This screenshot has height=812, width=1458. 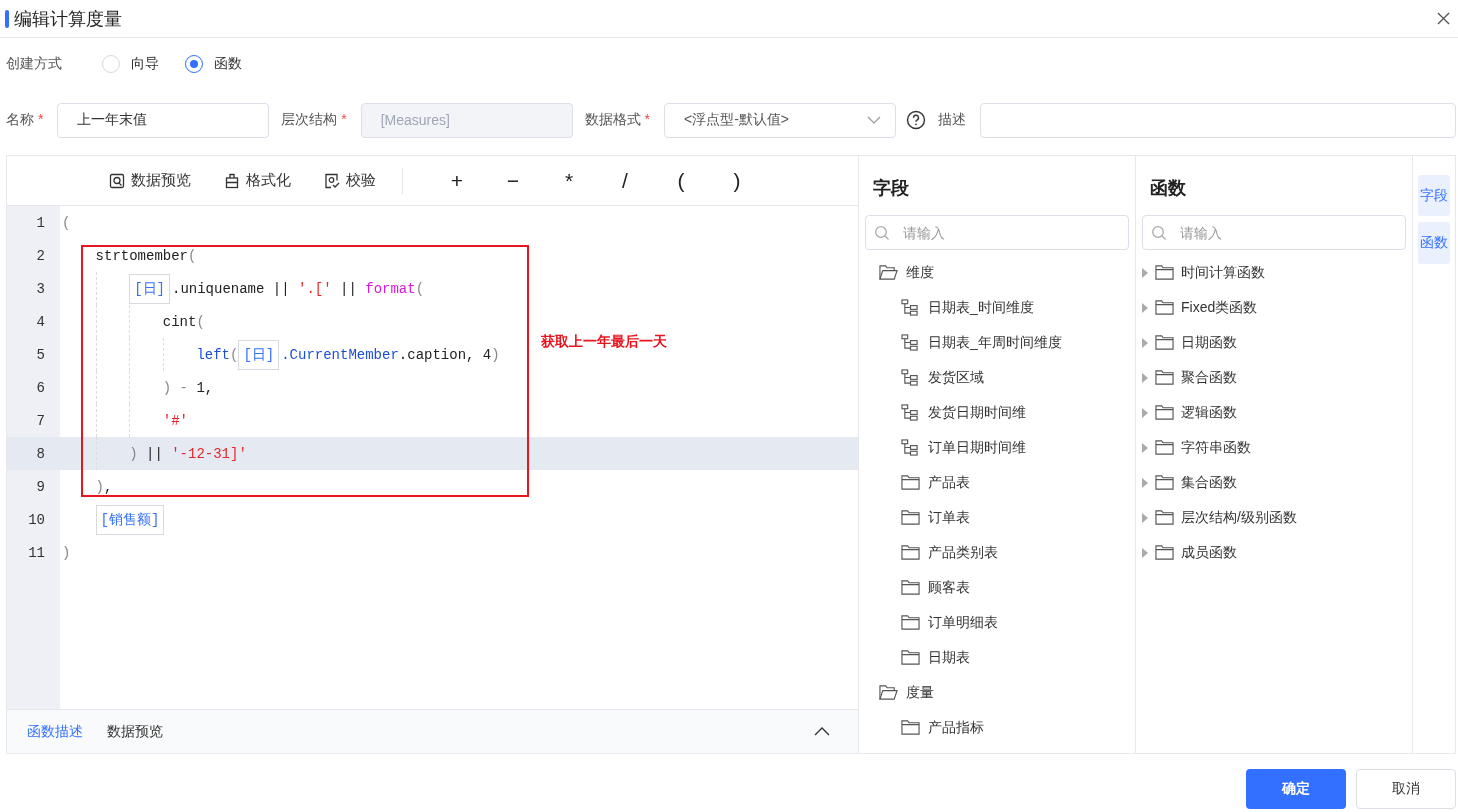 I want to click on toolbar-button: 校验, so click(x=350, y=180).